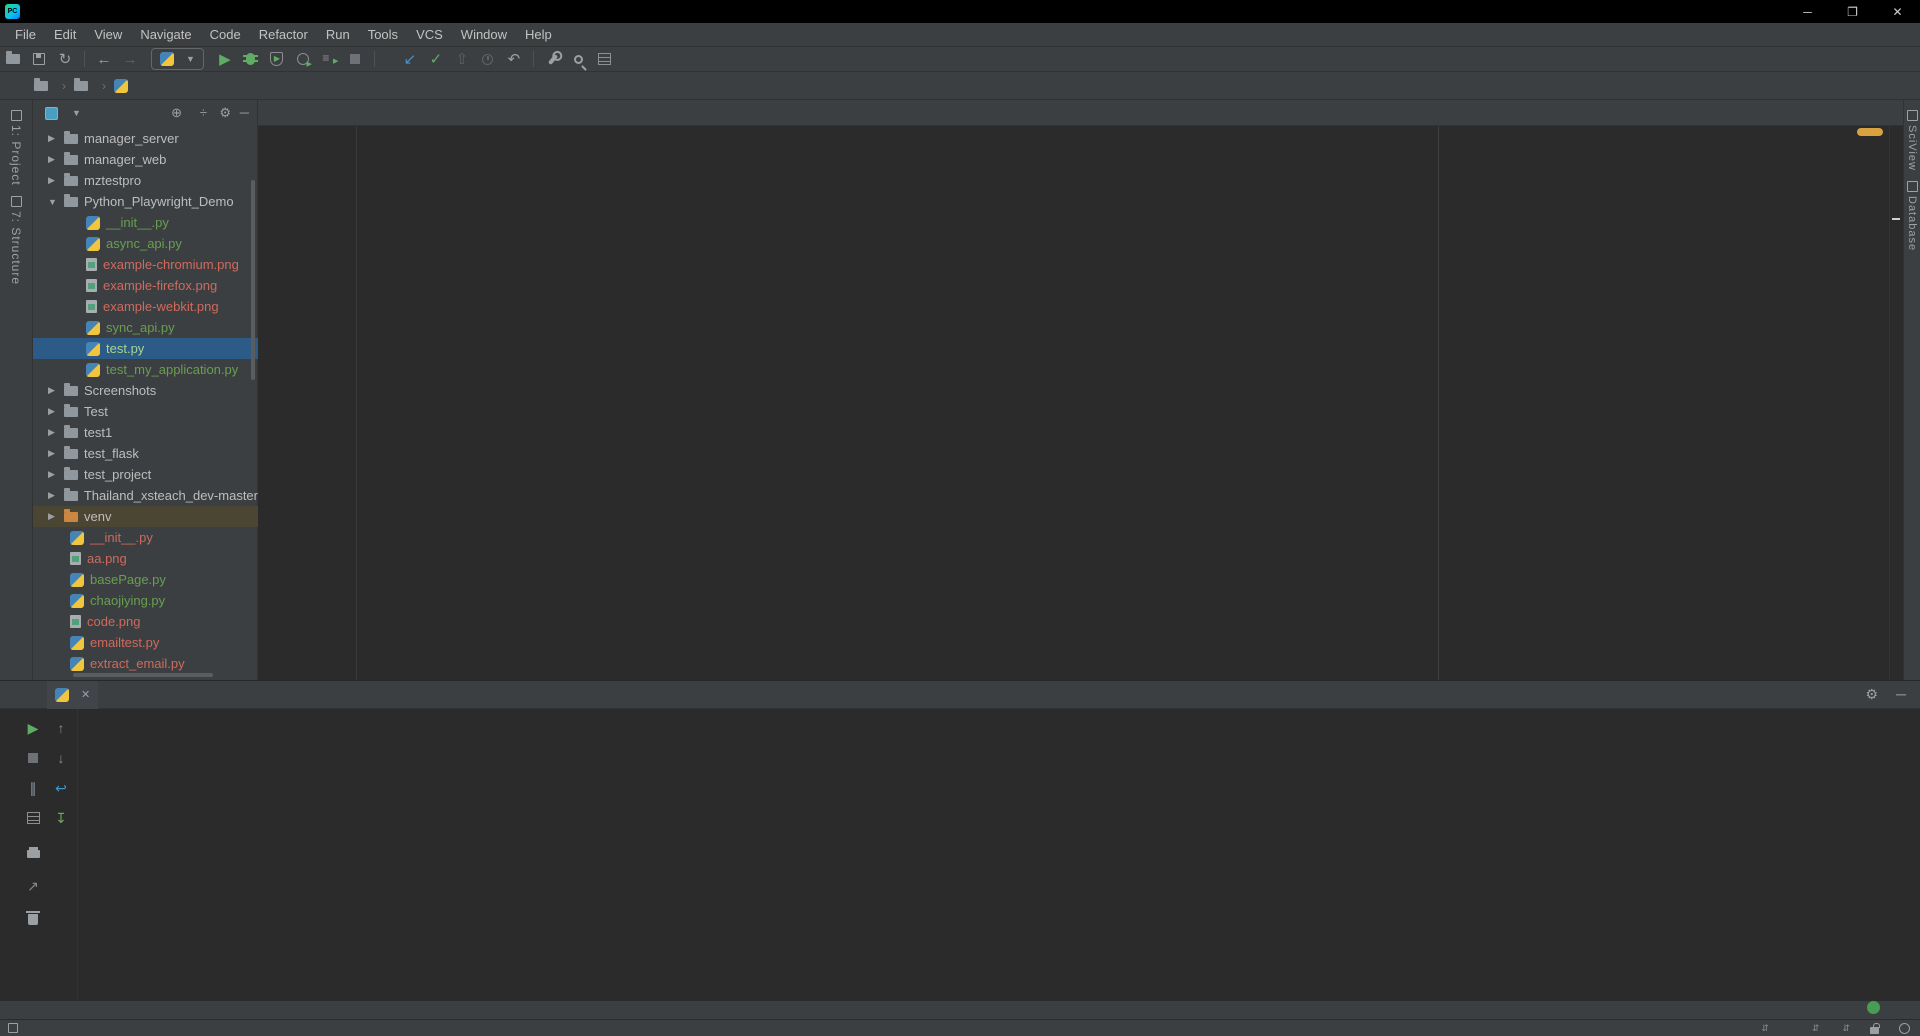 Image resolution: width=1920 pixels, height=1036 pixels. I want to click on tree-item-async-api-py: async_api.py, so click(145, 243).